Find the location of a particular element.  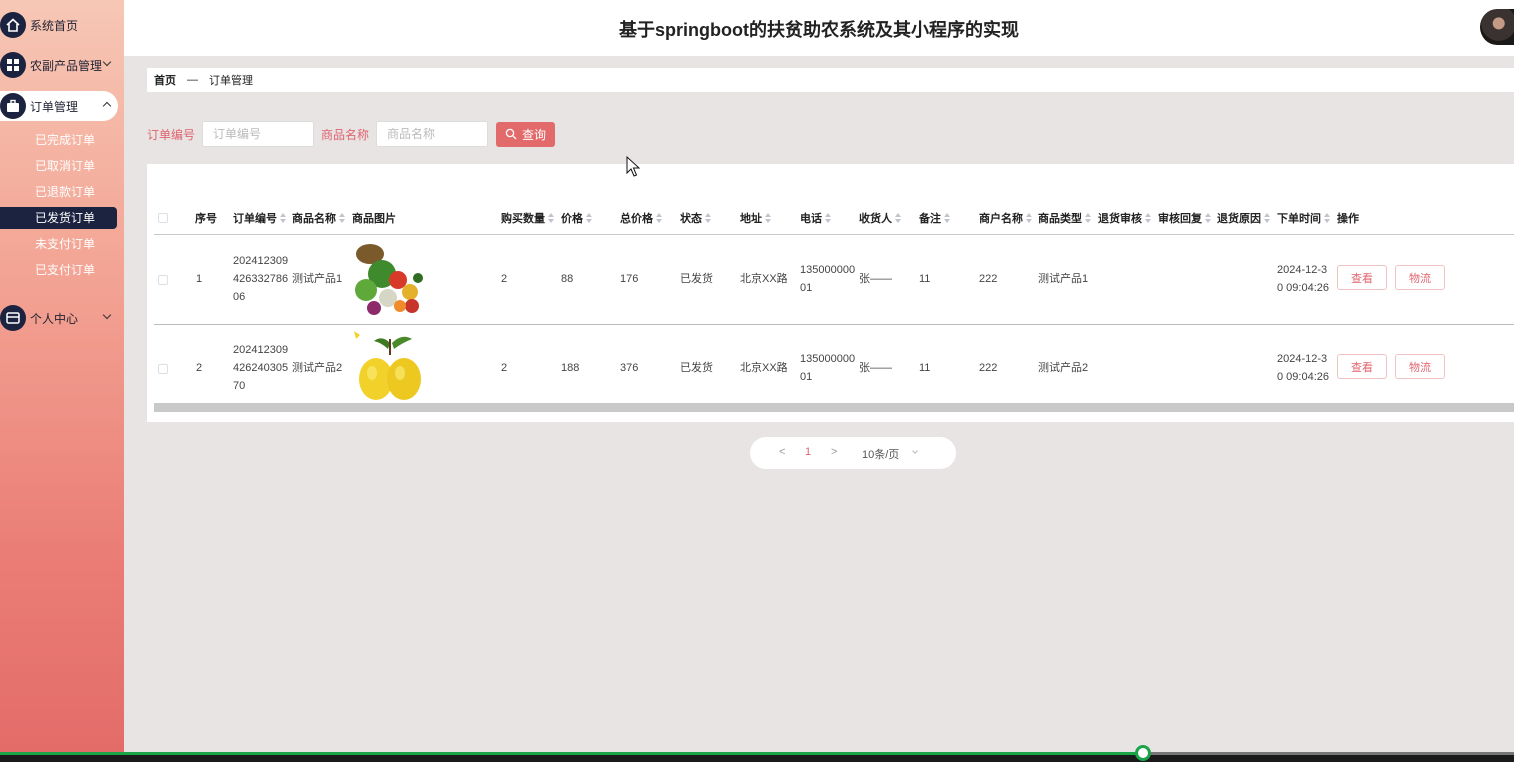

query-button: 查询 is located at coordinates (526, 134).